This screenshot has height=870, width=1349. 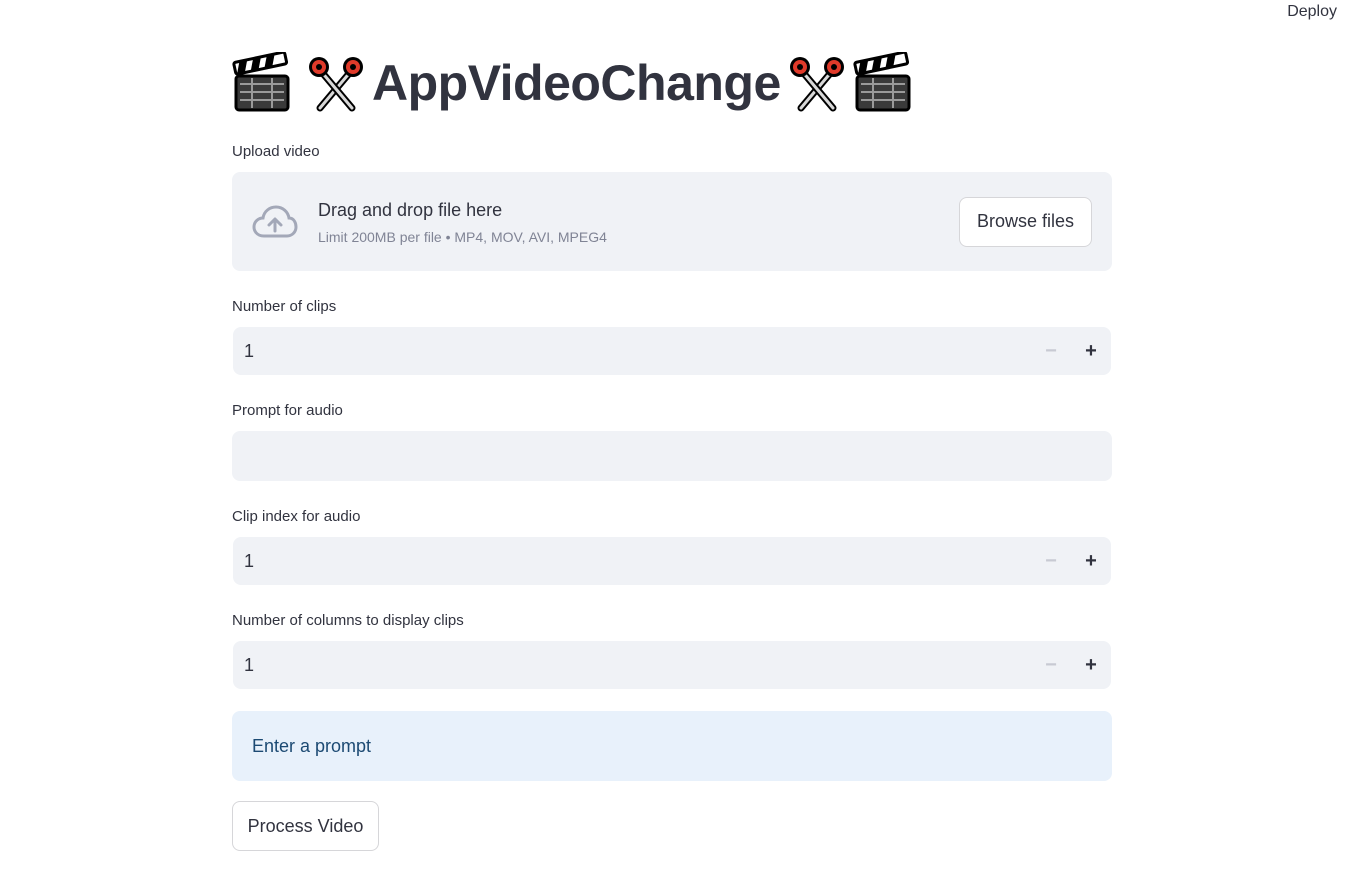 I want to click on prompt-audio-section: Prompt for audio, so click(x=672, y=441).